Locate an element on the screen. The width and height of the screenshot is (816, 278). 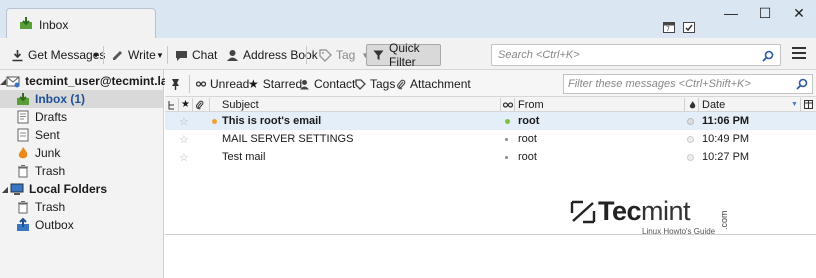
write-button: Write is located at coordinates (133, 55).